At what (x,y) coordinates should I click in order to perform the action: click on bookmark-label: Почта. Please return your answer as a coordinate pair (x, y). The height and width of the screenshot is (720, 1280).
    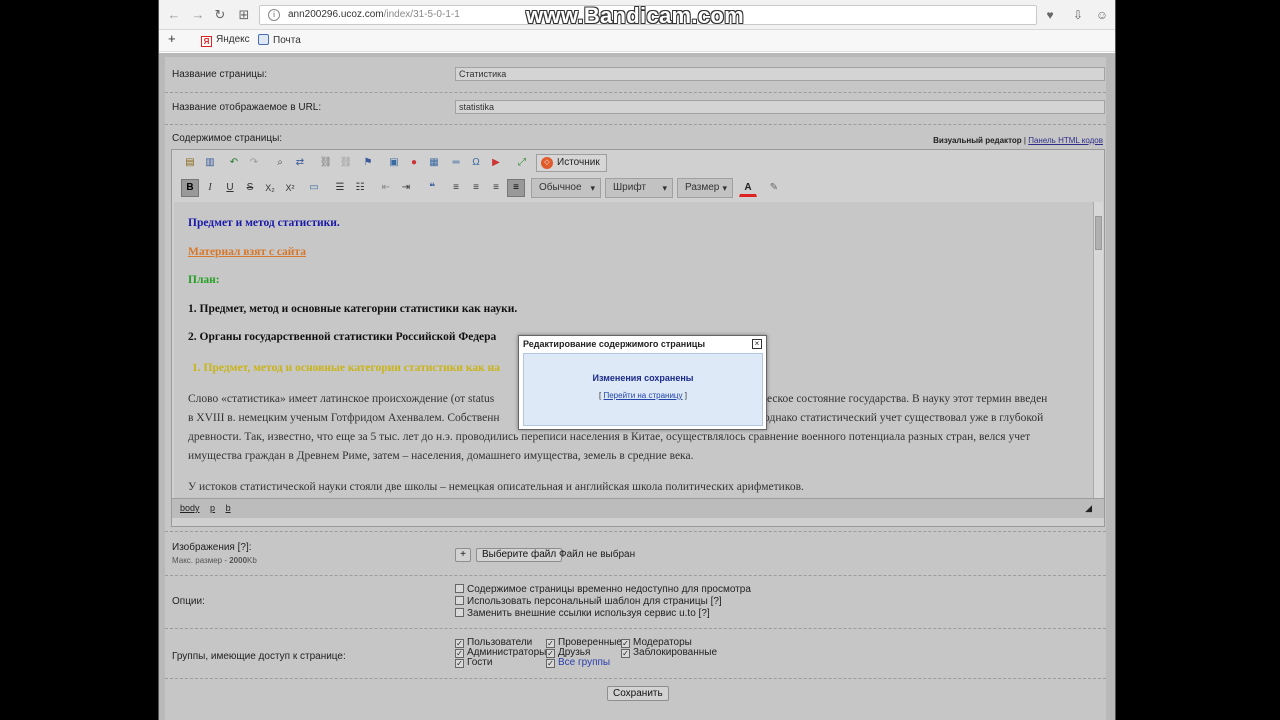
    Looking at the image, I should click on (287, 40).